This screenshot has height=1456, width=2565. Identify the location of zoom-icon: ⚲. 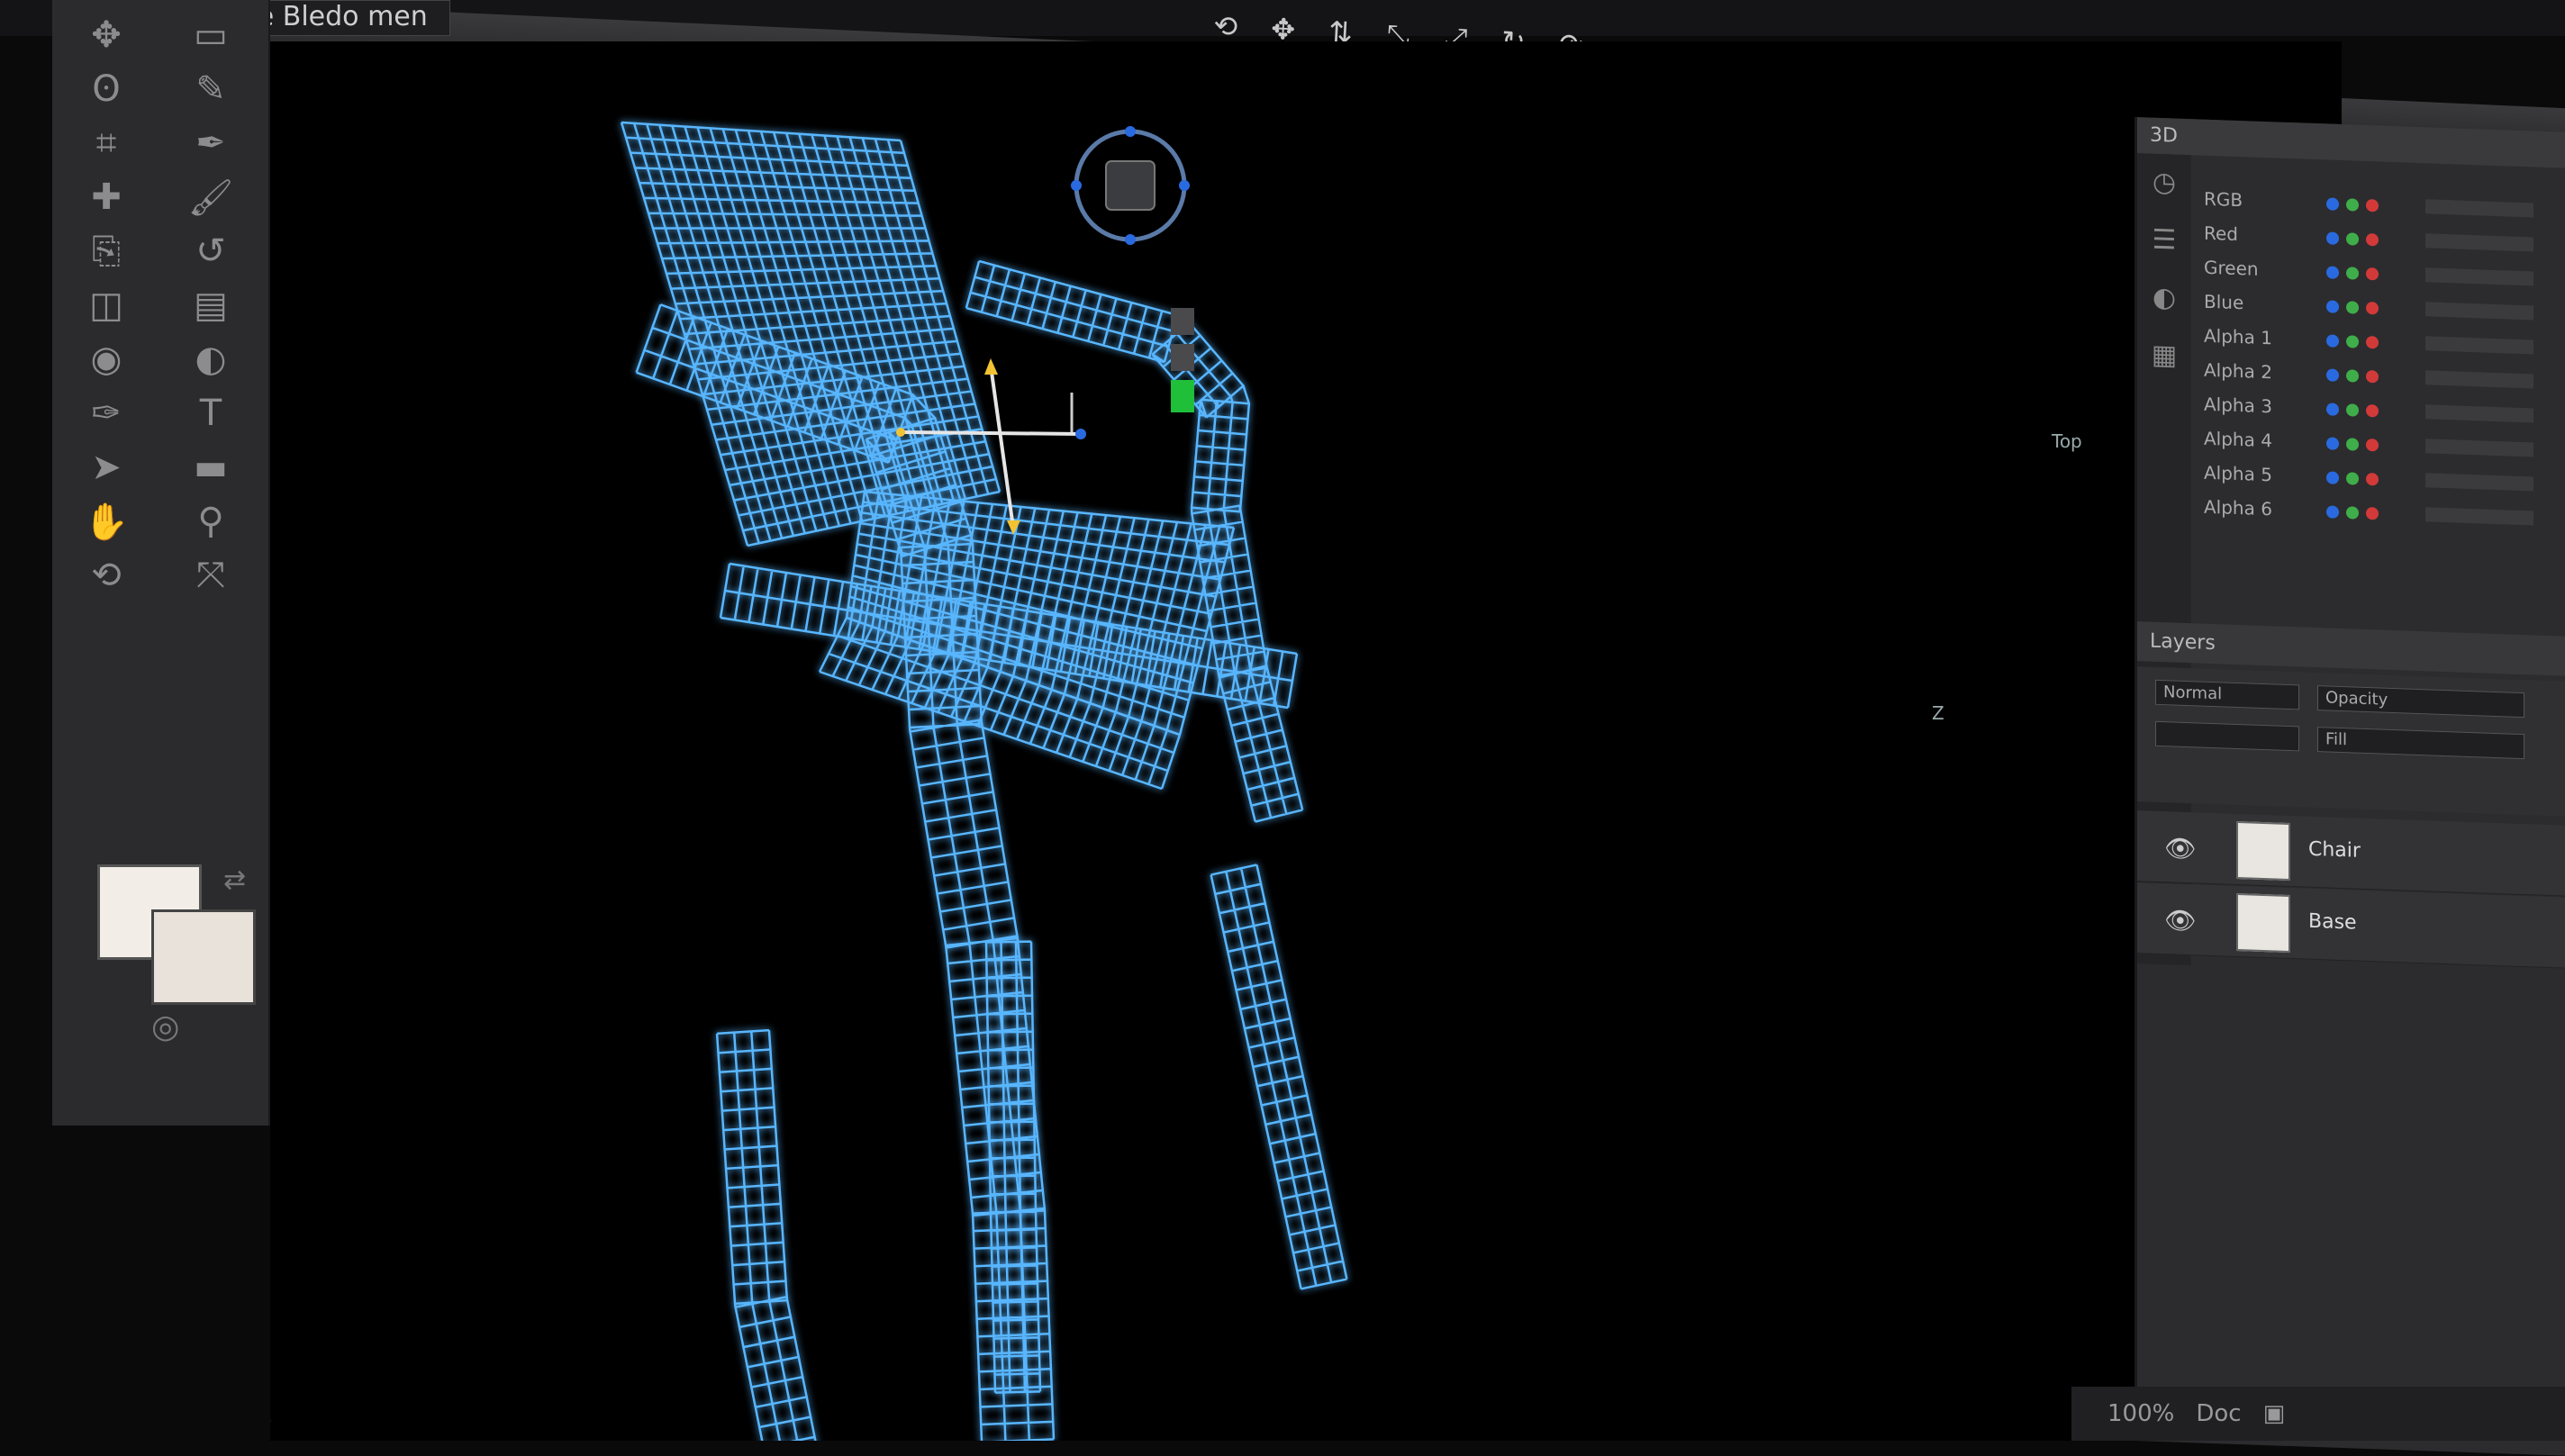
(211, 521).